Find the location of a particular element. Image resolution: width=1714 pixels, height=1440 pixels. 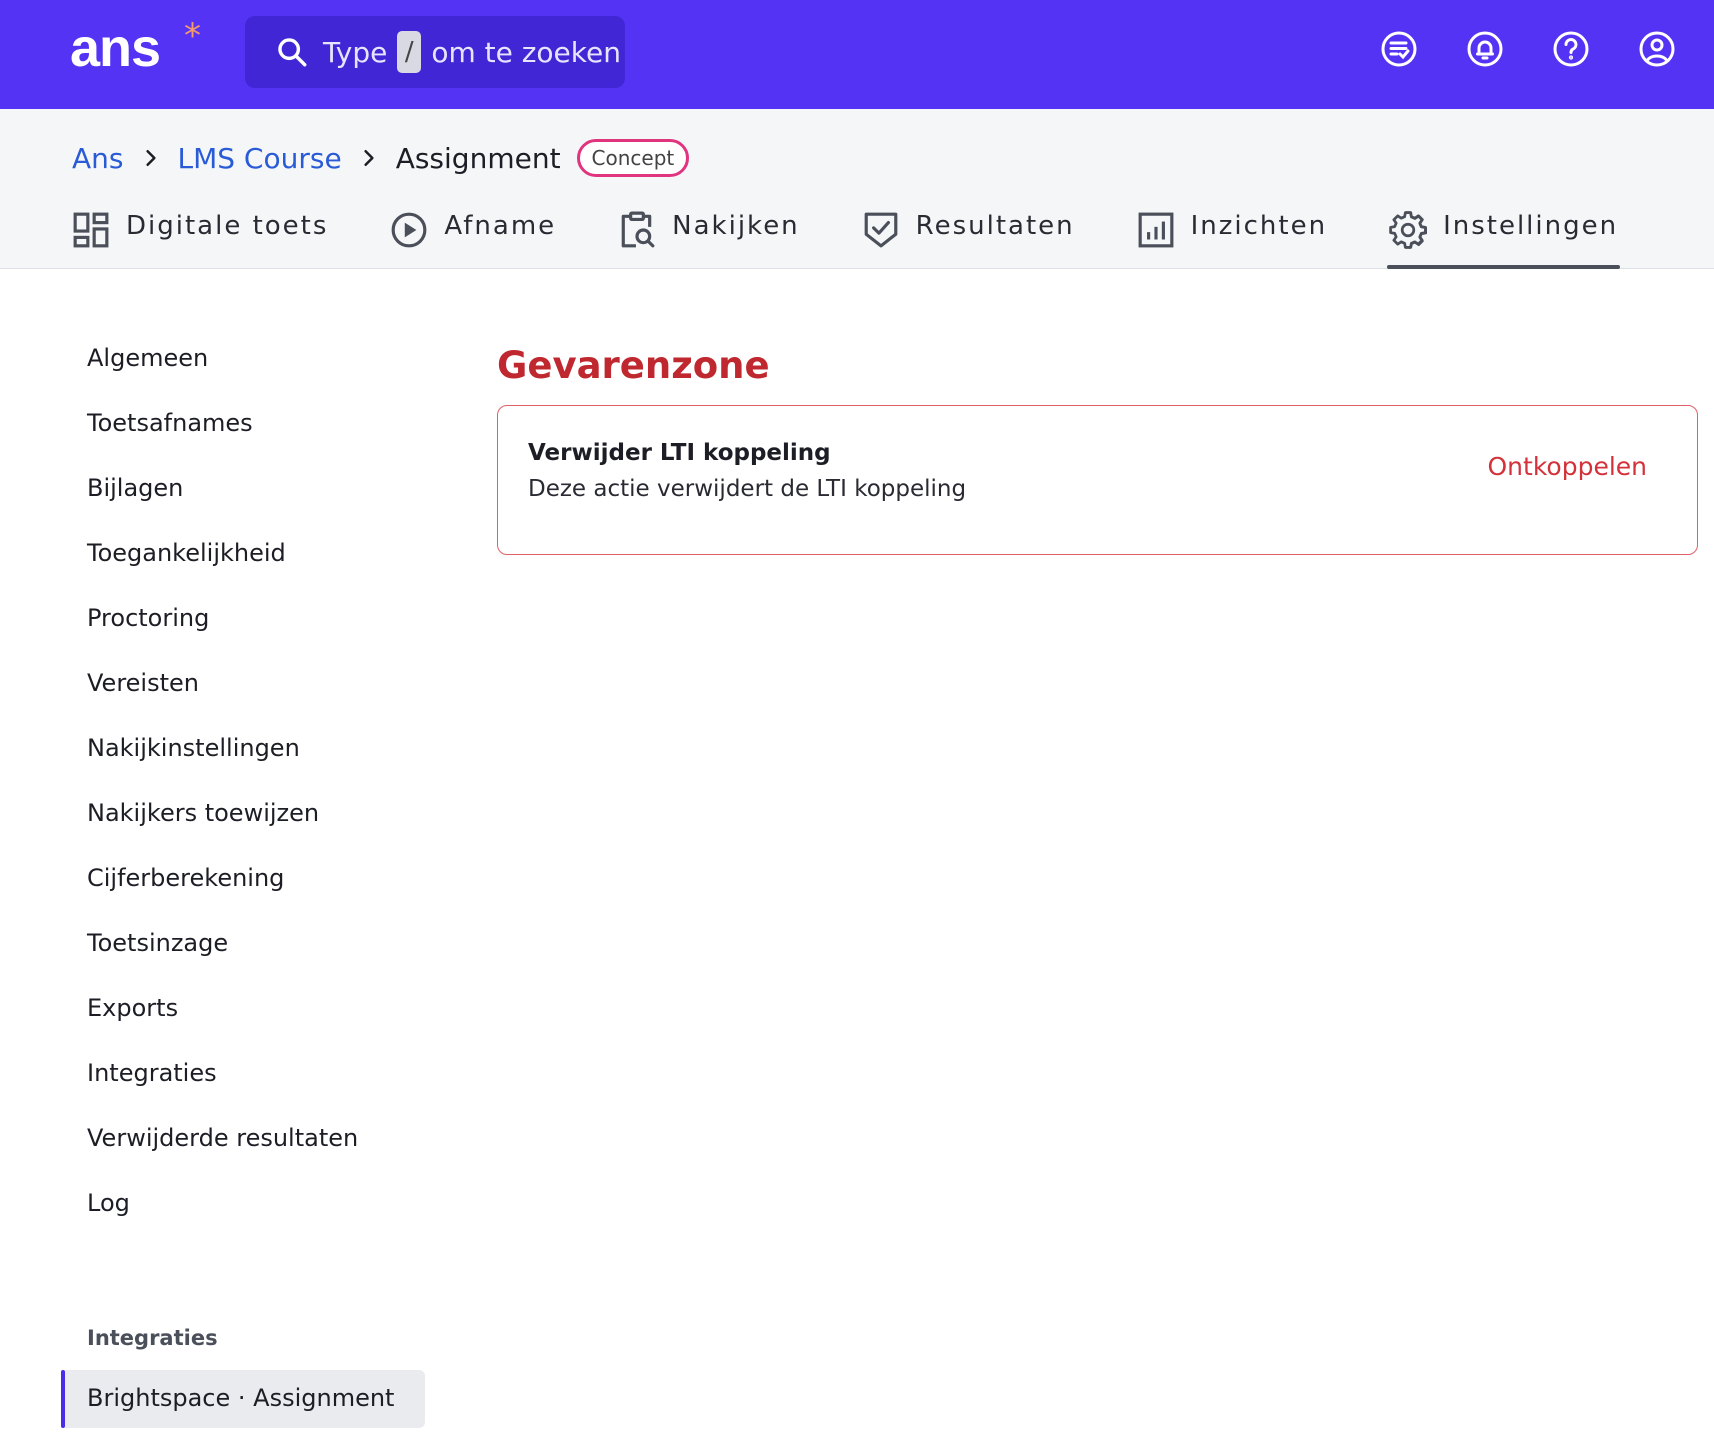

sidebar-item-integraties: Integraties is located at coordinates (267, 1092).